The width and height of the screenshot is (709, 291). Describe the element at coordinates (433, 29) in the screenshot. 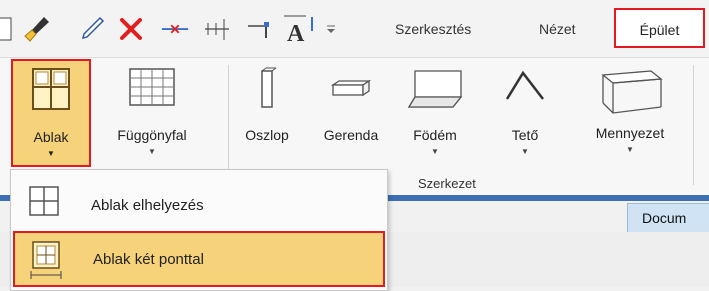

I see `tab-szerkesztes: Szerkesztés` at that location.